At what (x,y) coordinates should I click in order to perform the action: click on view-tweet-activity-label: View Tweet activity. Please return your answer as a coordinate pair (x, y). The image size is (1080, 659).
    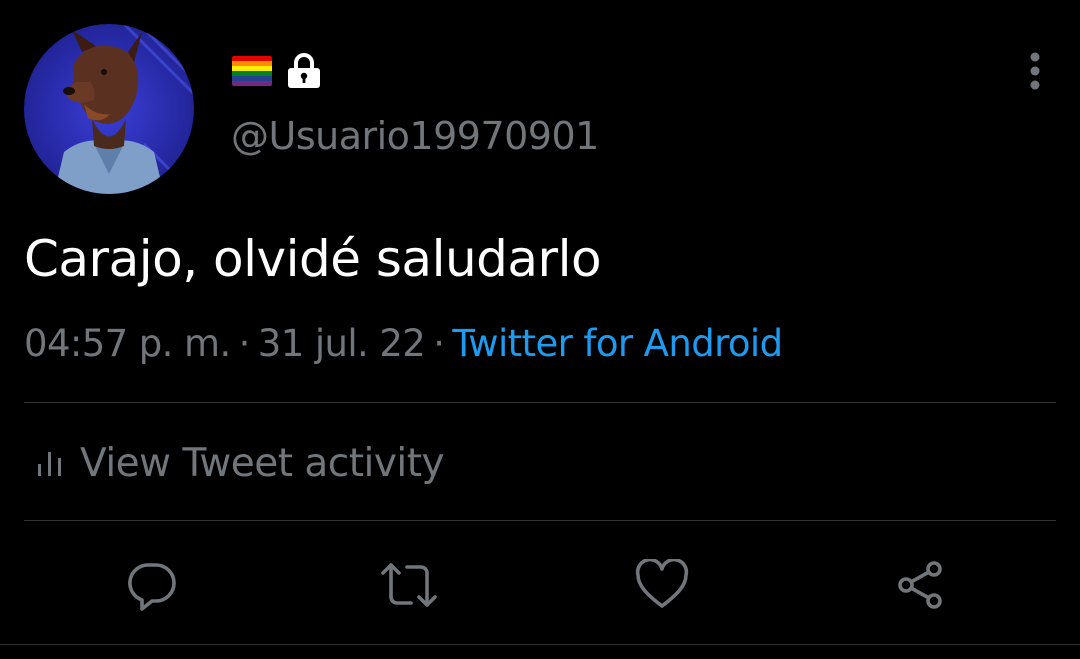
    Looking at the image, I should click on (262, 463).